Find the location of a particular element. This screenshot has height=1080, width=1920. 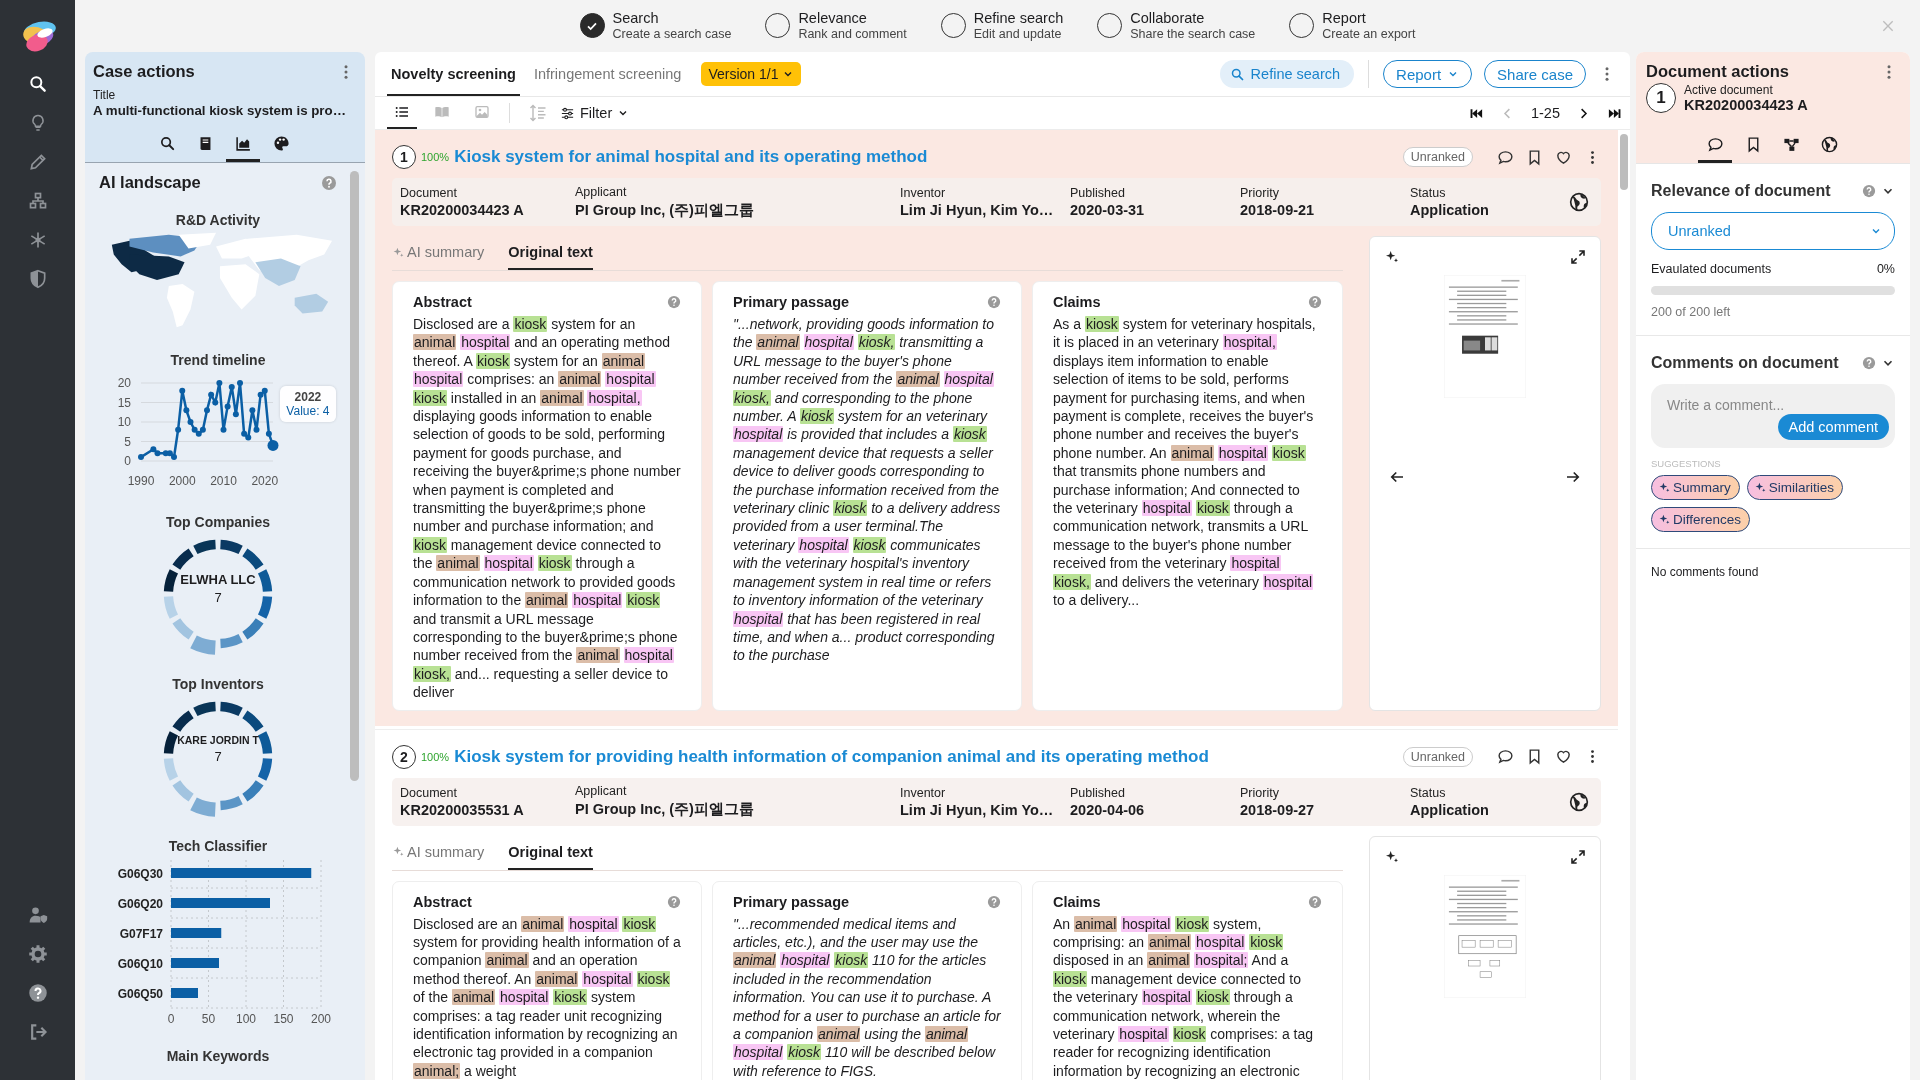

pencil-icon is located at coordinates (37, 162).